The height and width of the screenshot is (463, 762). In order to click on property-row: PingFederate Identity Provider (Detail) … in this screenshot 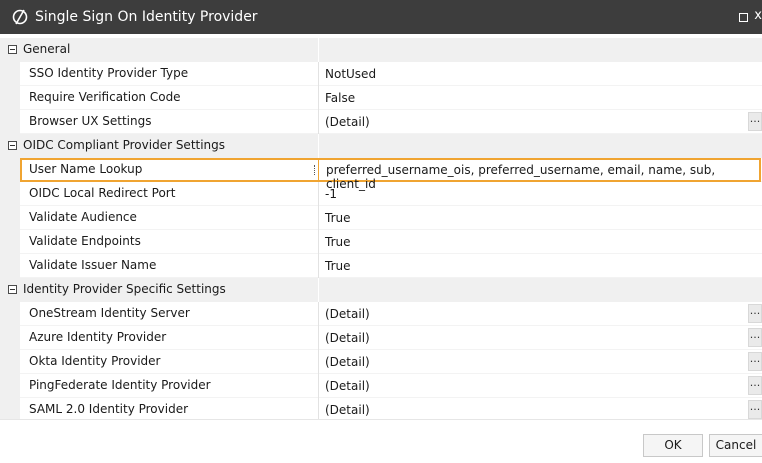, I will do `click(381, 386)`.